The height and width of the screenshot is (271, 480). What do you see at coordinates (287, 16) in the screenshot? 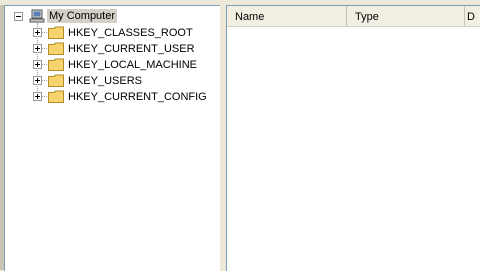
I see `column-header-name: Name` at bounding box center [287, 16].